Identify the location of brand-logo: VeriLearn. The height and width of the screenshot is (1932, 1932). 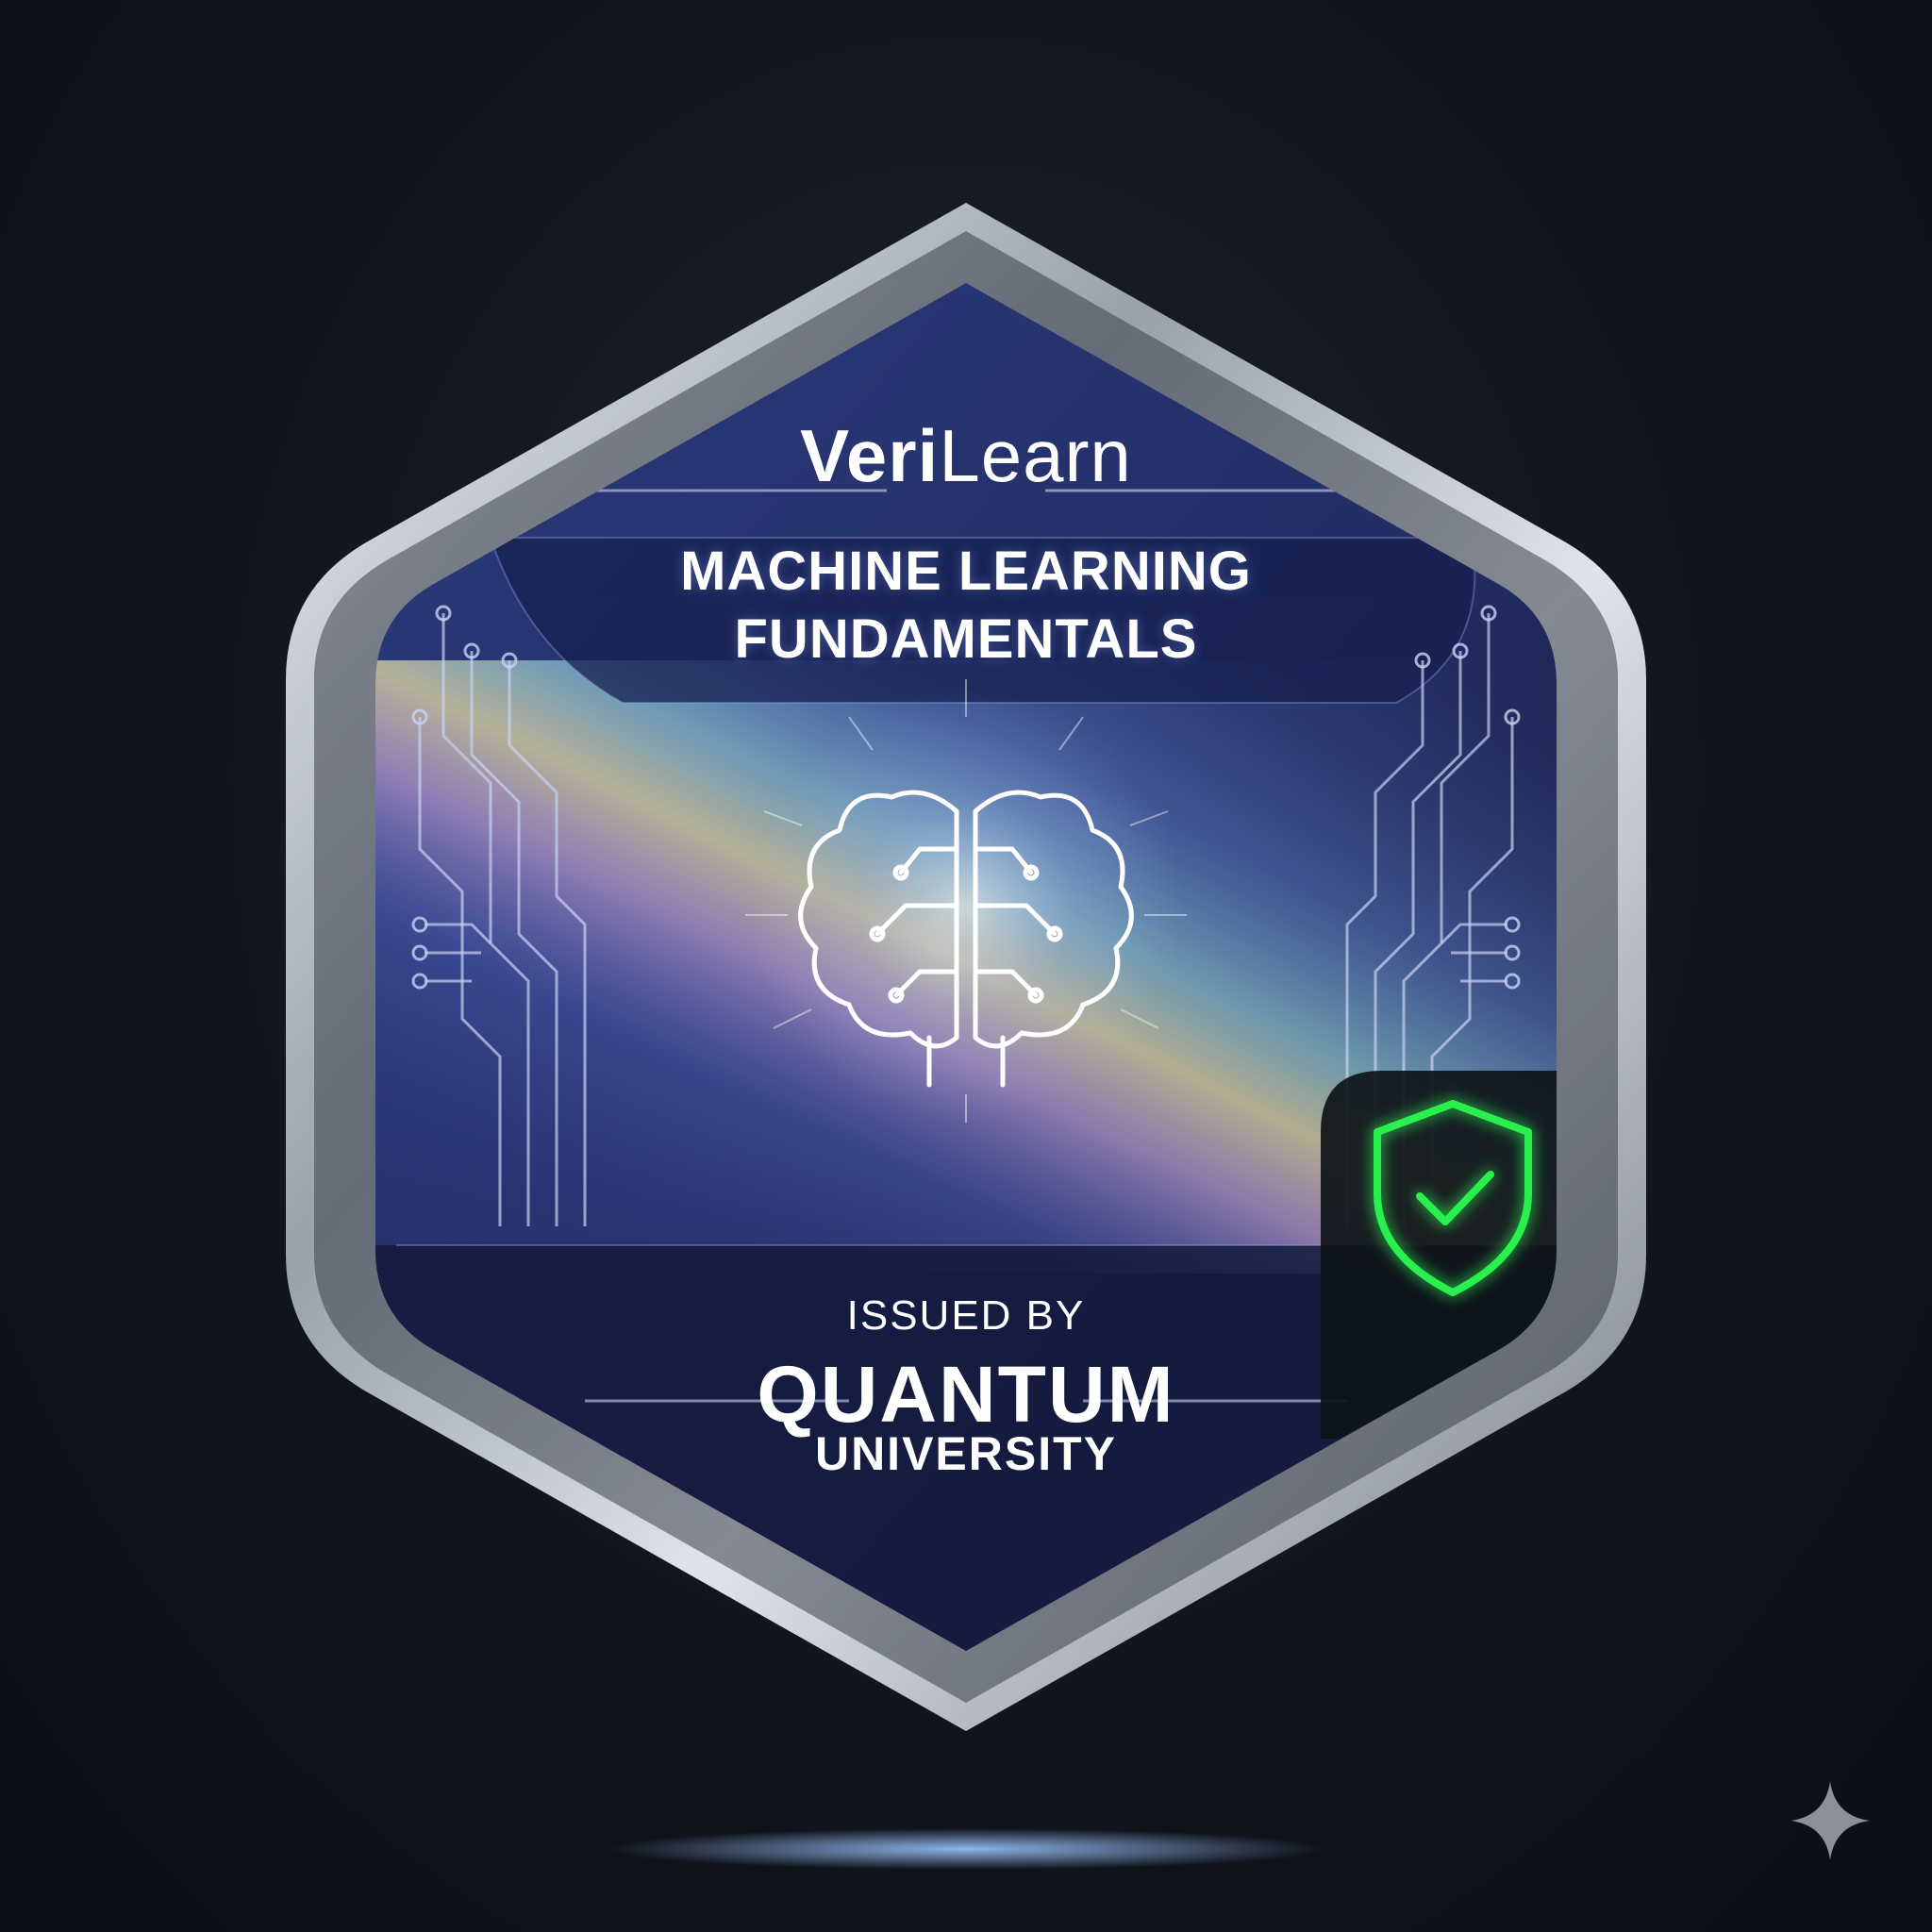
(966, 456).